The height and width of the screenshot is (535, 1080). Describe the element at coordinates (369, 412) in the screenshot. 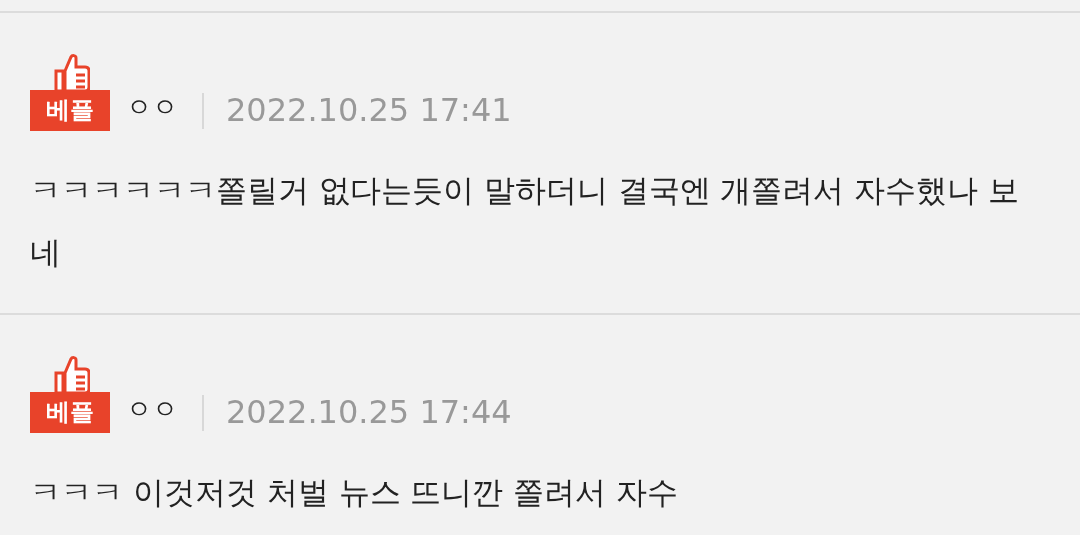

I see `comment-date: 2022.10.25 17:44` at that location.